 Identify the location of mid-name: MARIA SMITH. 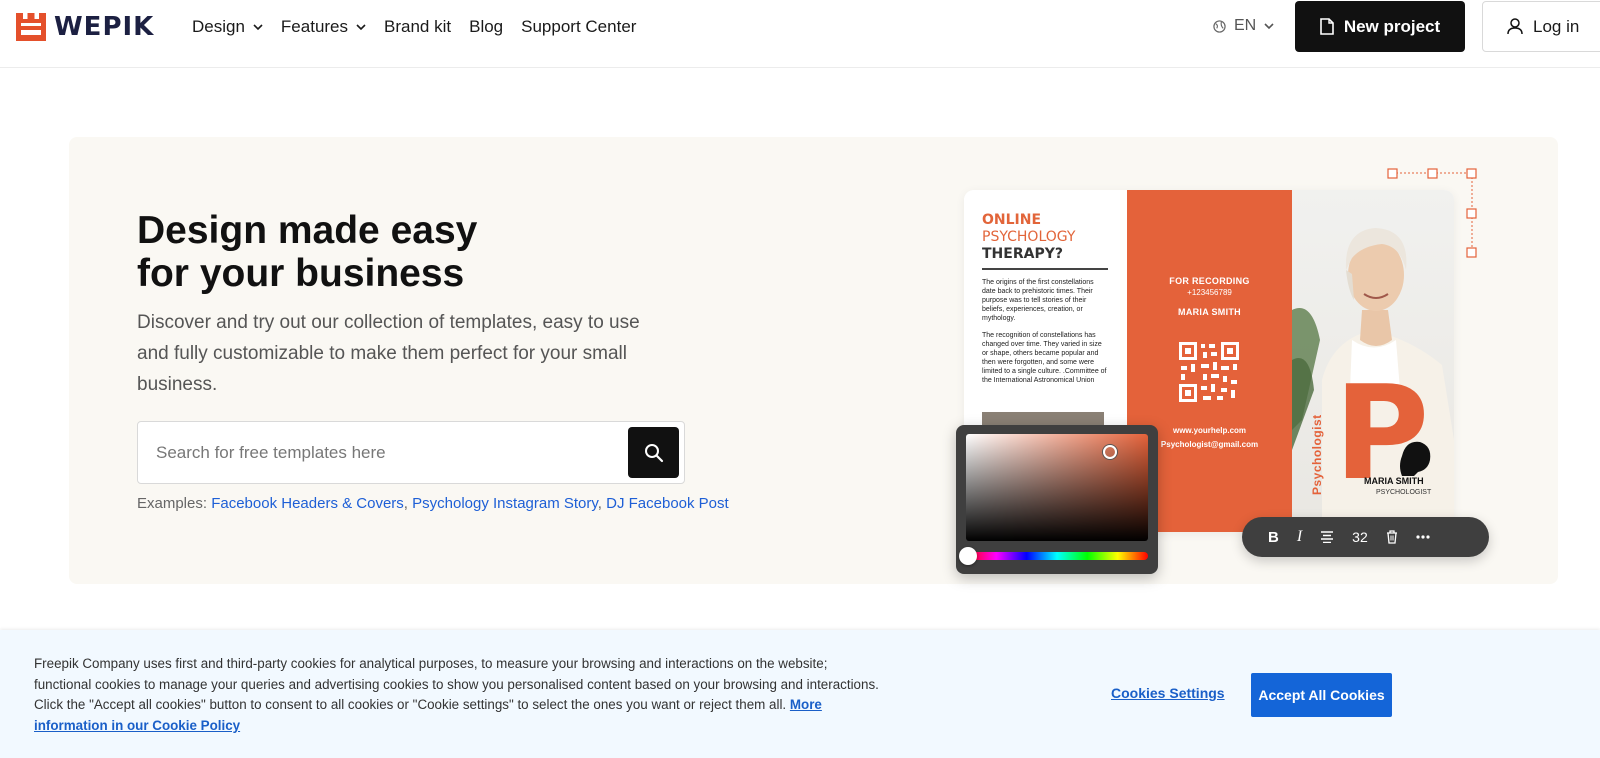
(1209, 312).